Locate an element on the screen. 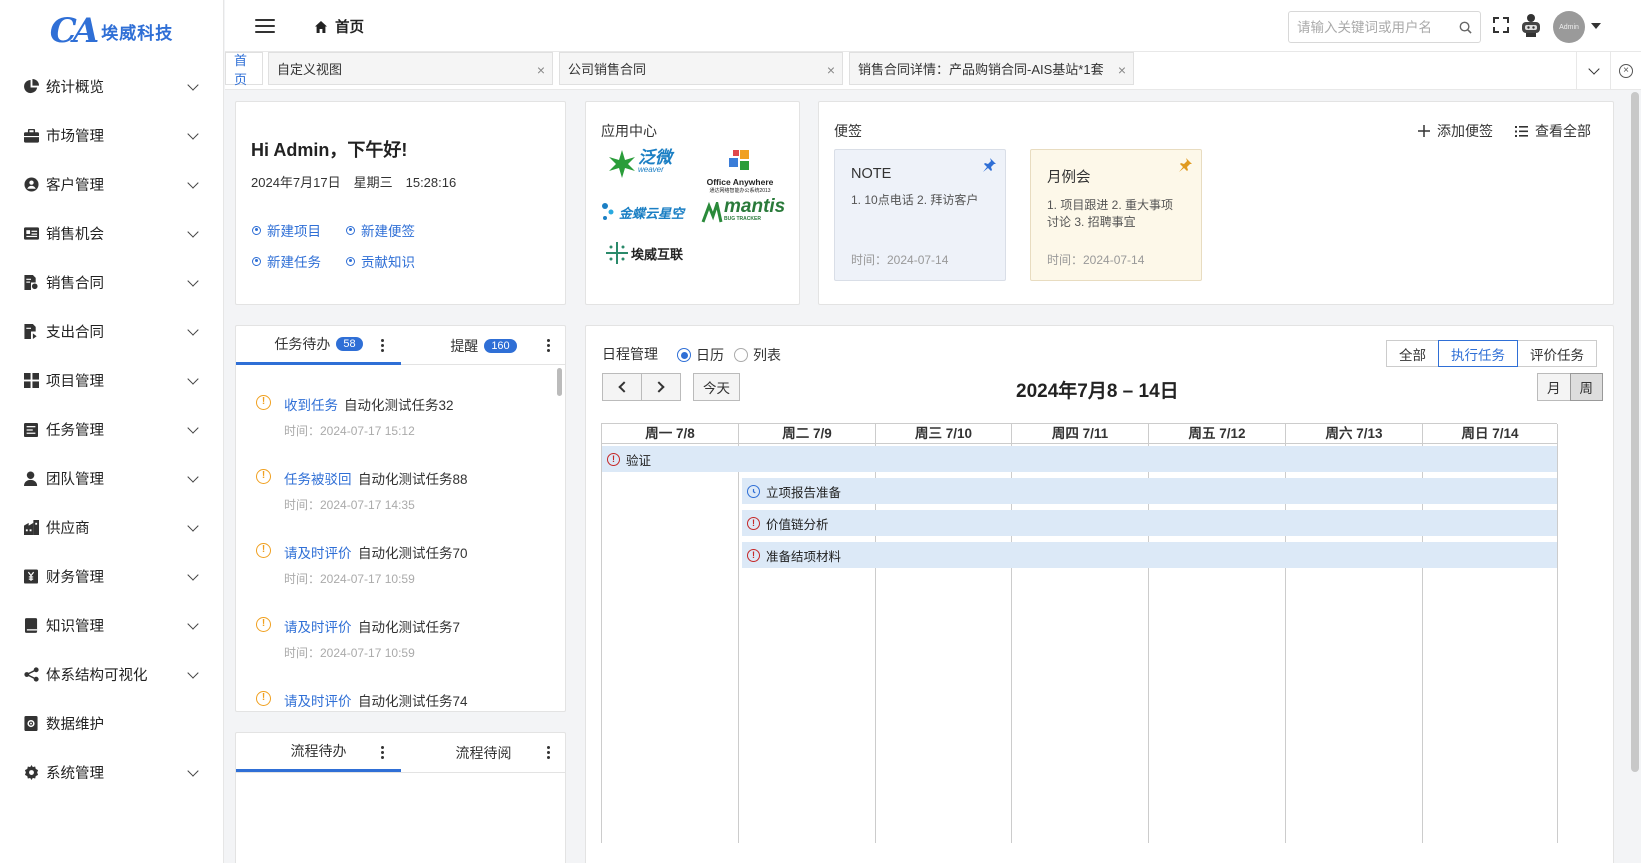  app-kingdee: 金蝶云星空 is located at coordinates (642, 212).